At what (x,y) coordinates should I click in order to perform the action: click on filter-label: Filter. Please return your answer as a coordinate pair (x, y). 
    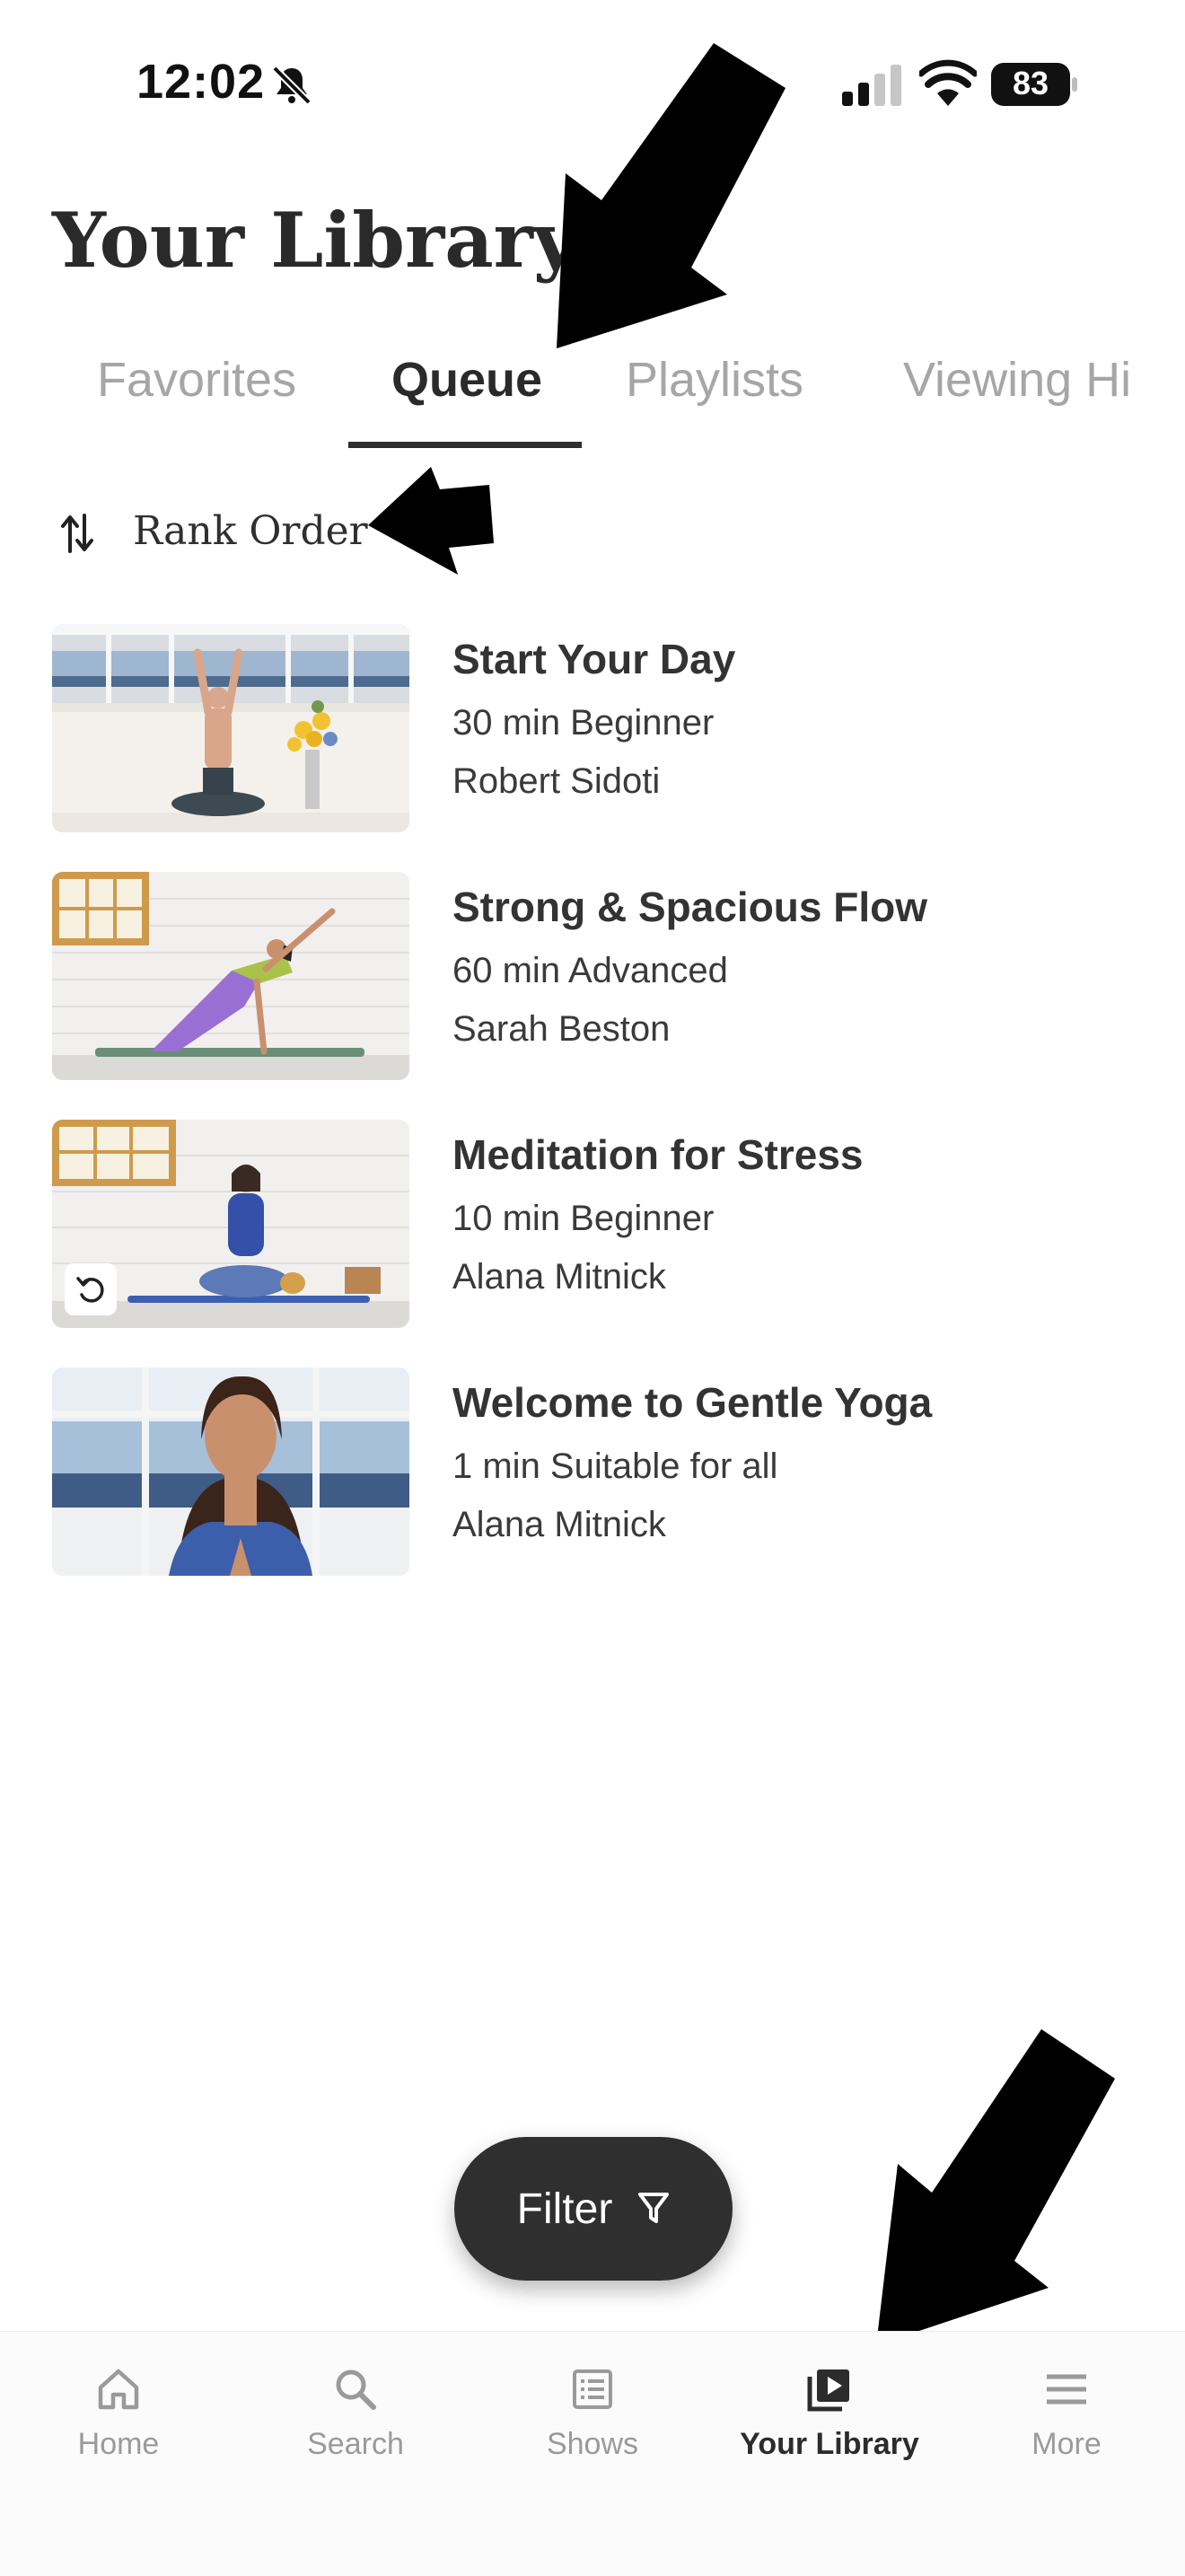
    Looking at the image, I should click on (564, 2209).